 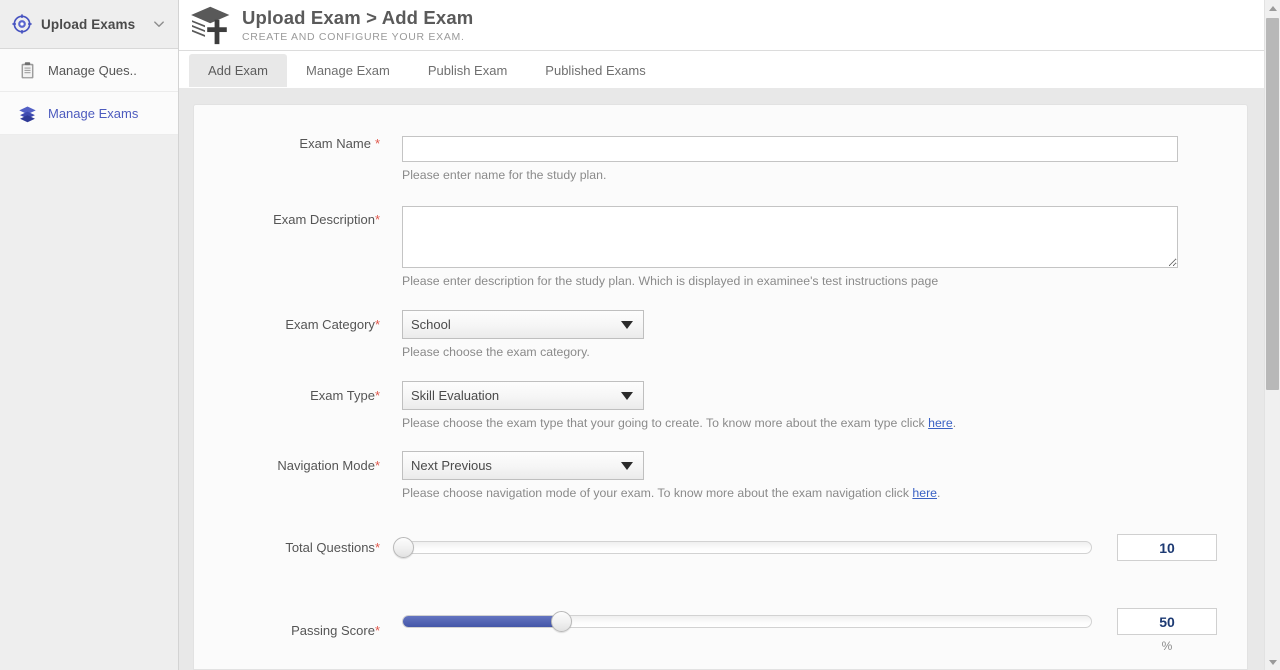 What do you see at coordinates (496, 352) in the screenshot?
I see `exam-category-hint: Please choose the exam category.` at bounding box center [496, 352].